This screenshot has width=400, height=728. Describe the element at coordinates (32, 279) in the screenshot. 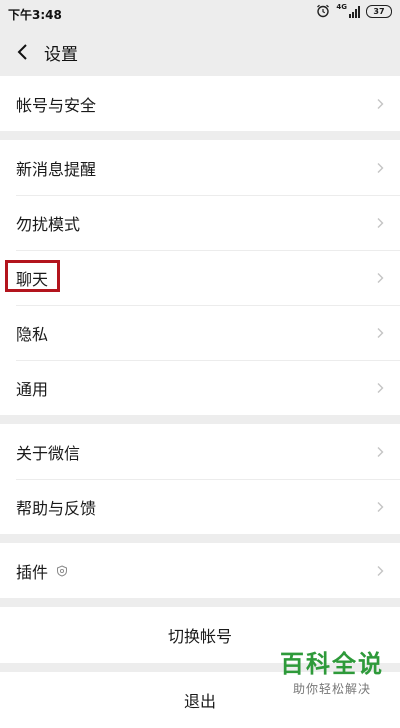

I see `settings-item-label: 聊天` at that location.